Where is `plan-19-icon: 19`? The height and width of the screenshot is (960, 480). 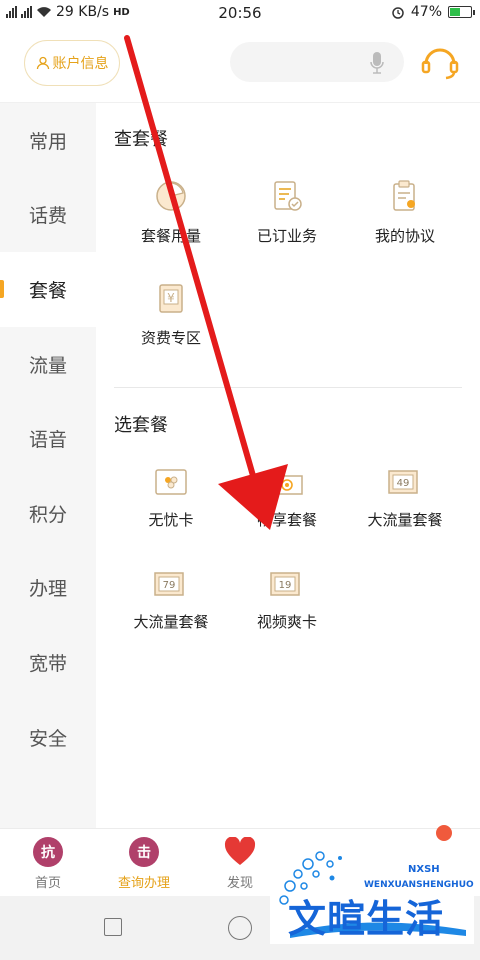 plan-19-icon: 19 is located at coordinates (285, 584).